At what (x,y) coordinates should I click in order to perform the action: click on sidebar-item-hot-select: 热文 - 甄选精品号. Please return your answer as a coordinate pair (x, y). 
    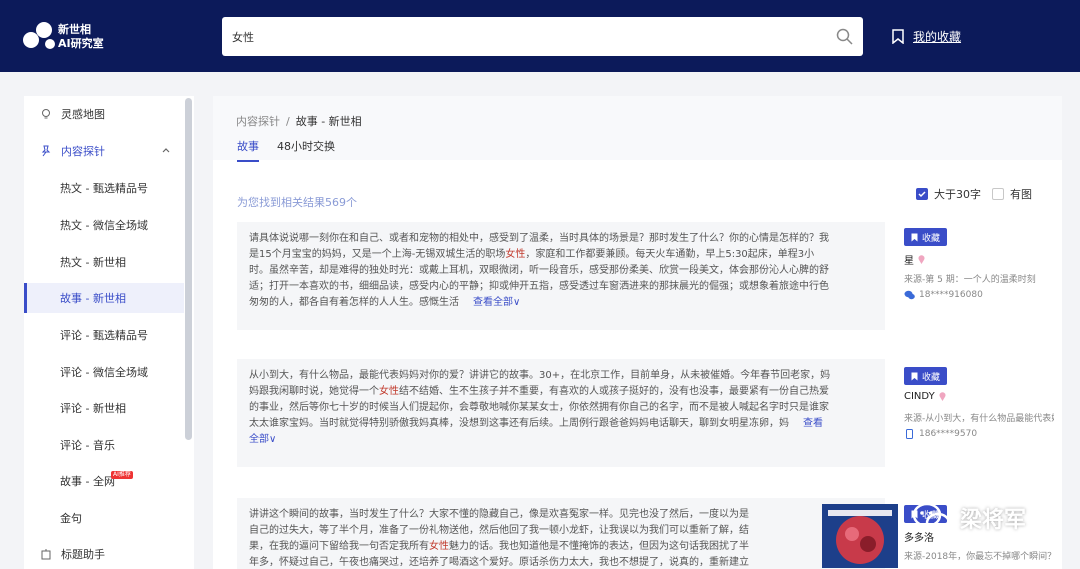
    Looking at the image, I should click on (104, 188).